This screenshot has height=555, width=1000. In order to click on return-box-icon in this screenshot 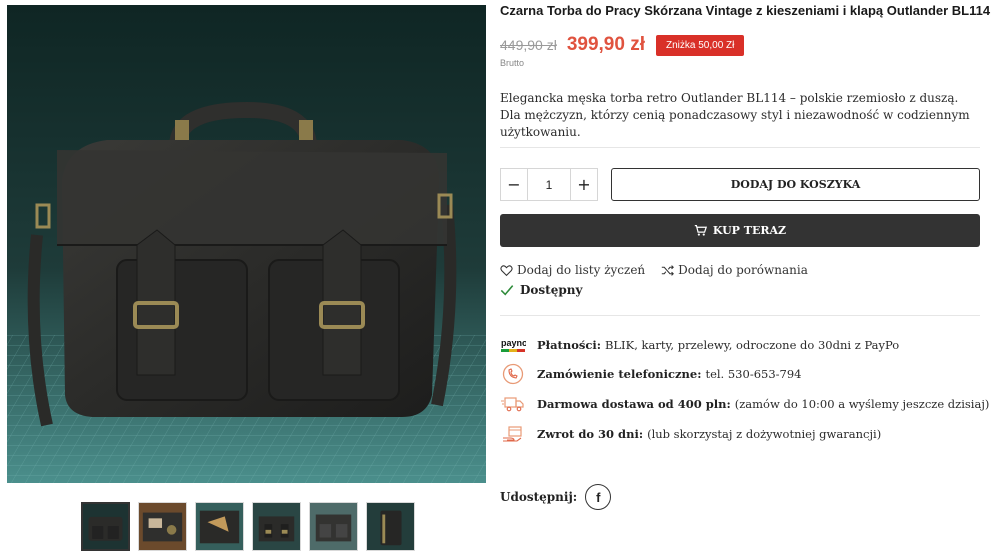, I will do `click(513, 434)`.